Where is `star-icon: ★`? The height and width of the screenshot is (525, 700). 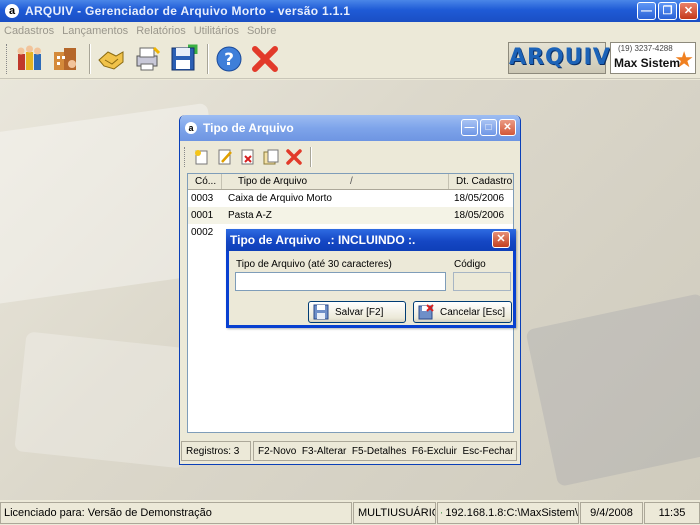 star-icon: ★ is located at coordinates (684, 59).